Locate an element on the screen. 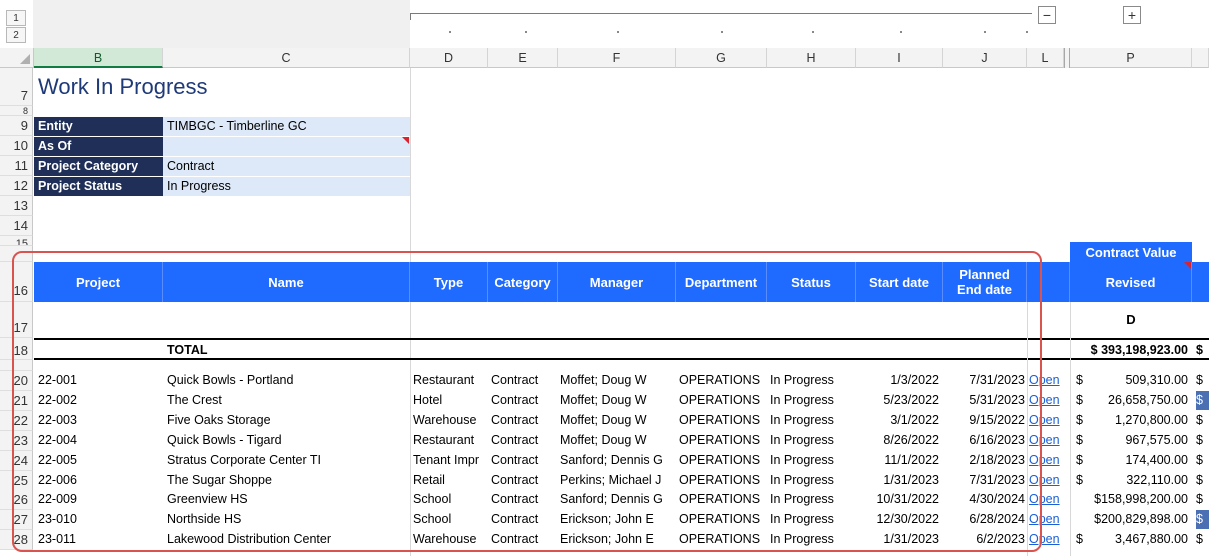 The image size is (1209, 556). column-header-e: E is located at coordinates (523, 58).